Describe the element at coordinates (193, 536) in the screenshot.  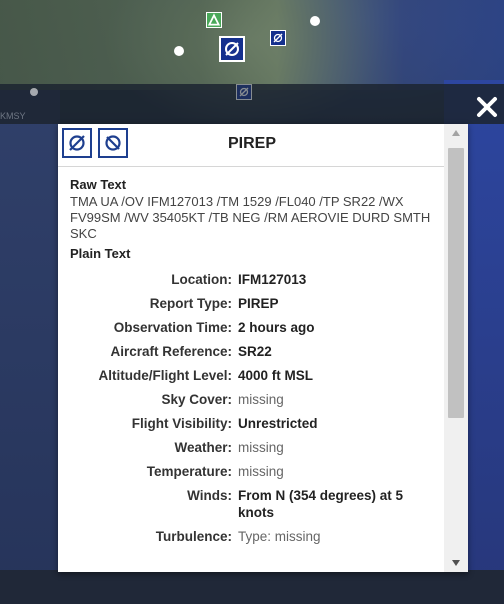
I see `field-label: Turbulence:` at that location.